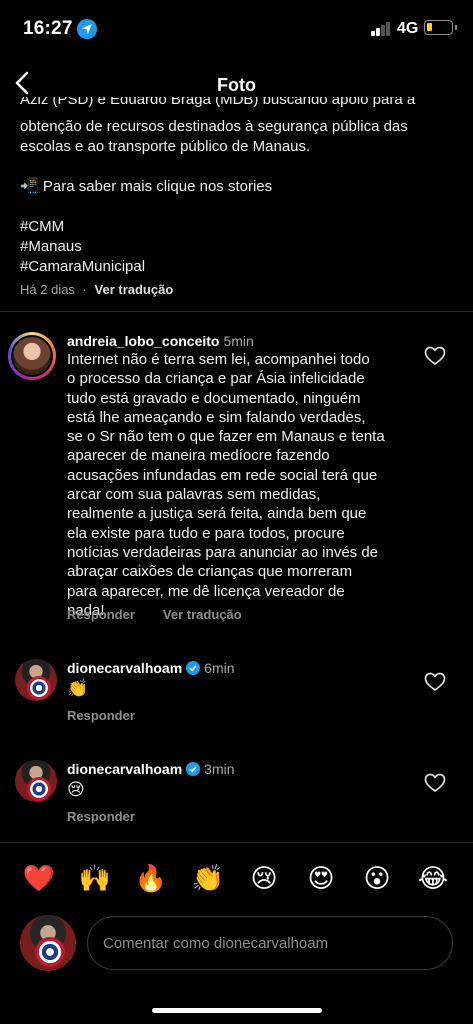  Describe the element at coordinates (237, 1010) in the screenshot. I see `home-indicator` at that location.